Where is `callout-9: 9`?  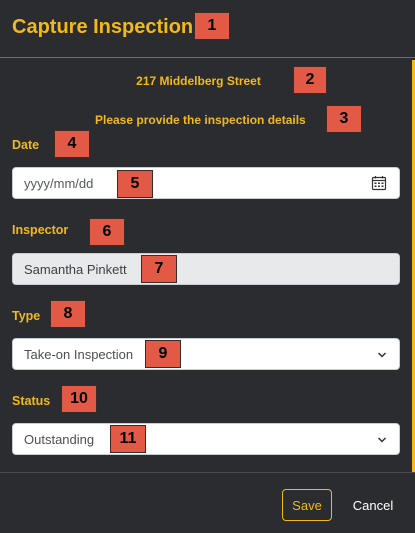
callout-9: 9 is located at coordinates (163, 354).